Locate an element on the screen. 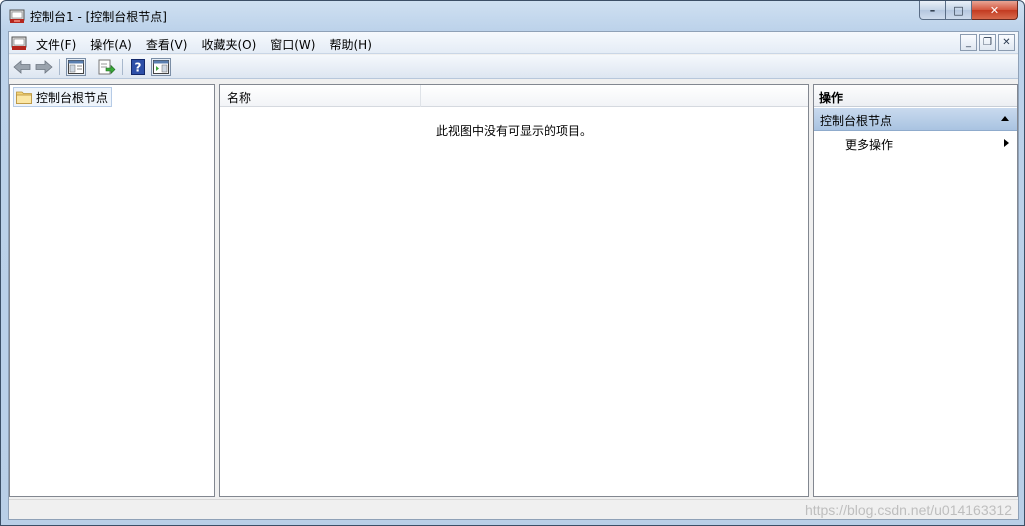 This screenshot has height=526, width=1025. mdi-buttons: _ ❐ ✕ is located at coordinates (987, 42).